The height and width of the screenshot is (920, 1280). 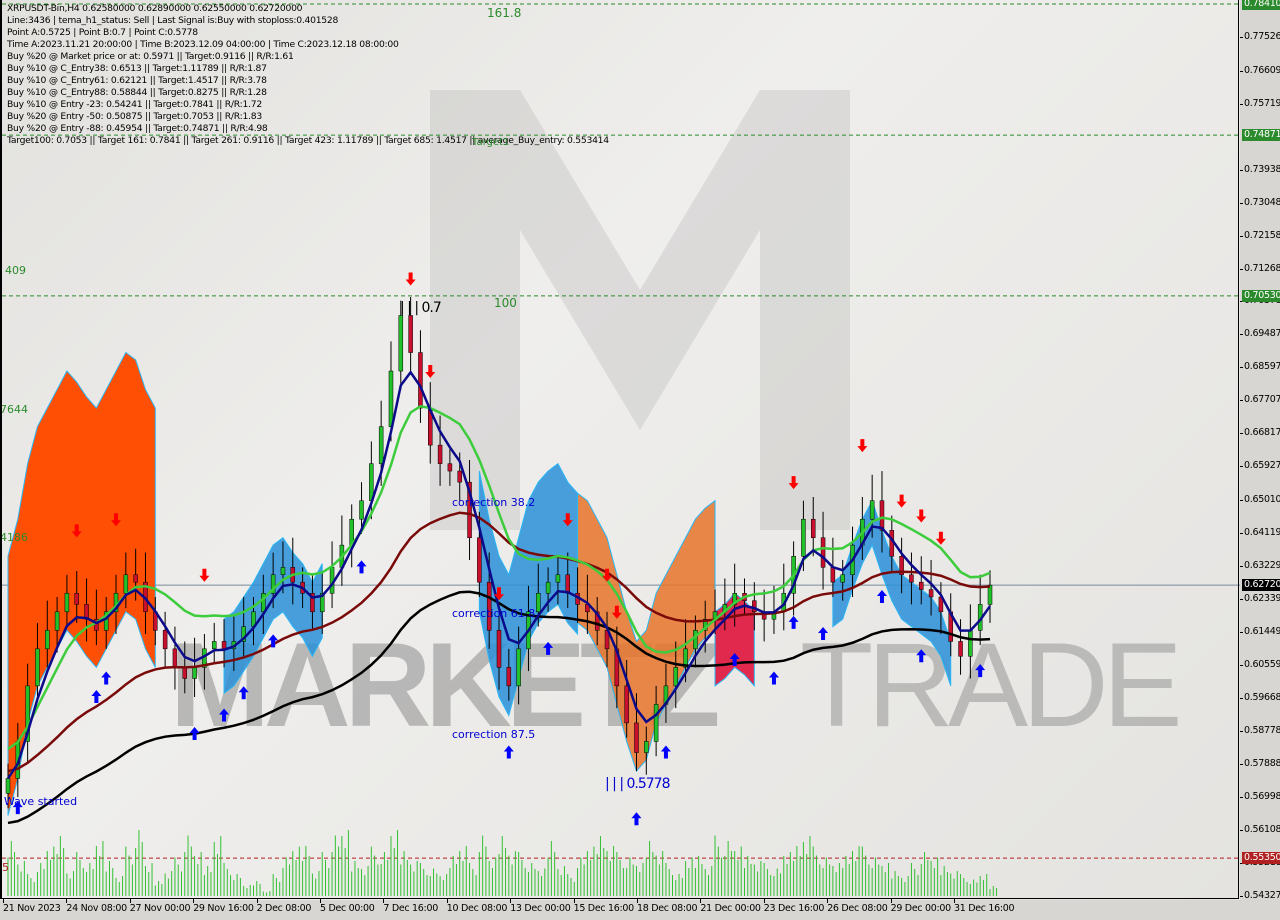 I want to click on time-tick-label: 21 Dec 00:00, so click(x=730, y=906).